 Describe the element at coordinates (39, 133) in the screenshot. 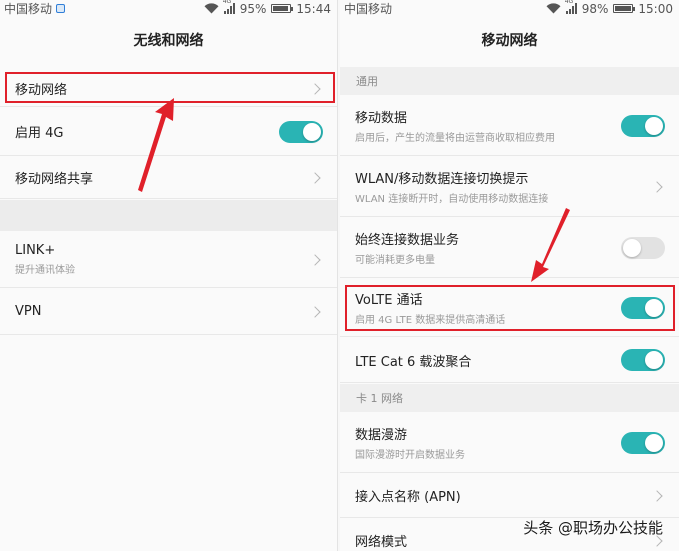

I see `item-title: 启用 4G` at that location.